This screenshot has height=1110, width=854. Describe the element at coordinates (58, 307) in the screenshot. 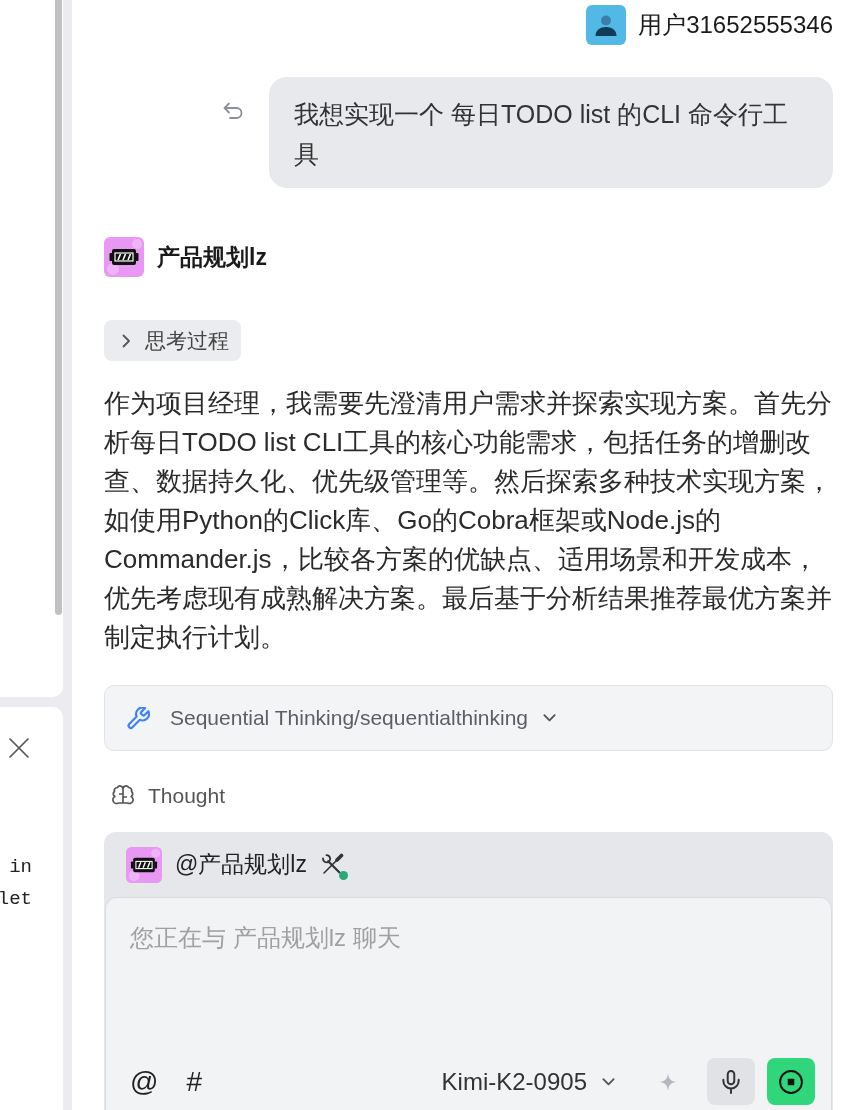

I see `scrollbar` at that location.